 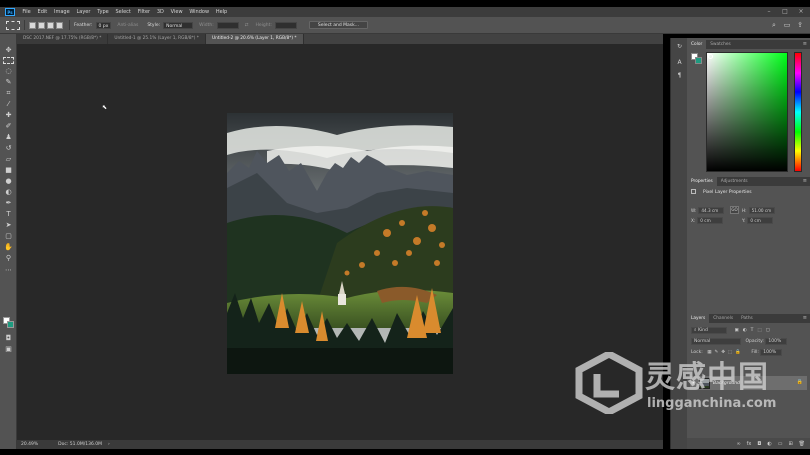 I want to click on blend-row: Normal Opacity: 100%, so click(x=739, y=341).